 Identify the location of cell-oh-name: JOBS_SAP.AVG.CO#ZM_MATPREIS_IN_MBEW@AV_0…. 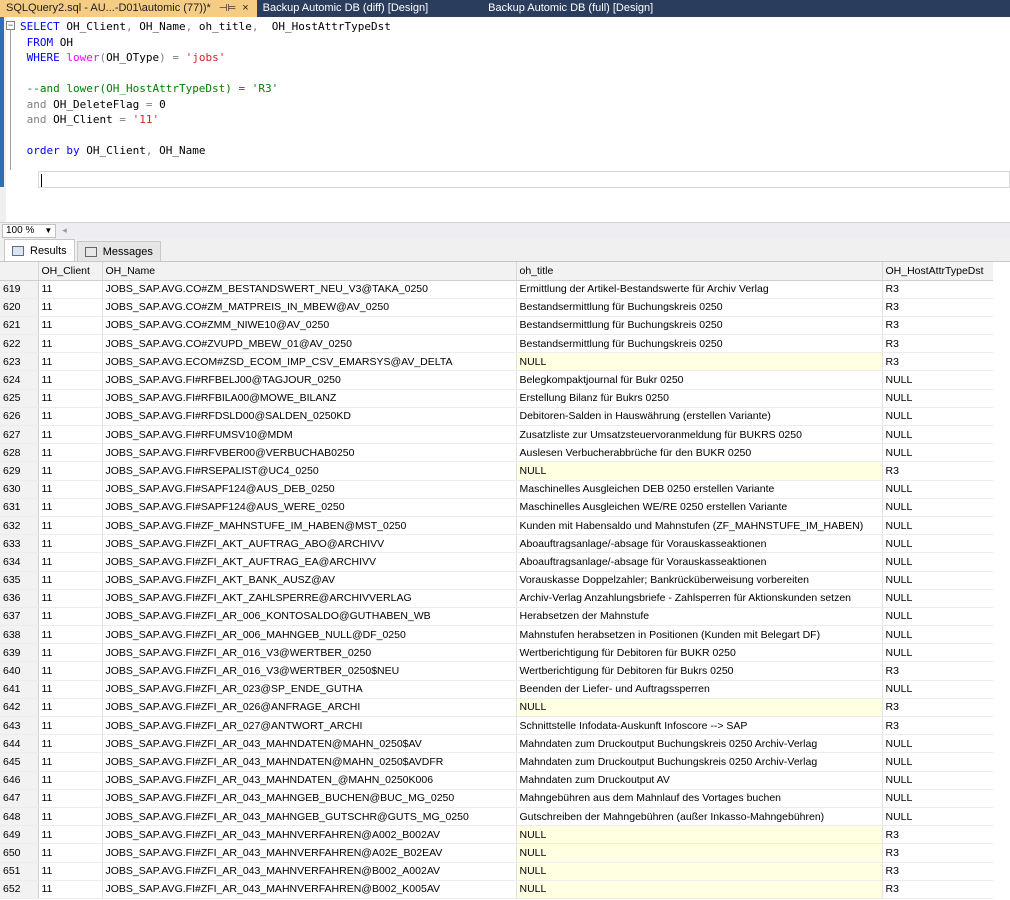
(309, 307).